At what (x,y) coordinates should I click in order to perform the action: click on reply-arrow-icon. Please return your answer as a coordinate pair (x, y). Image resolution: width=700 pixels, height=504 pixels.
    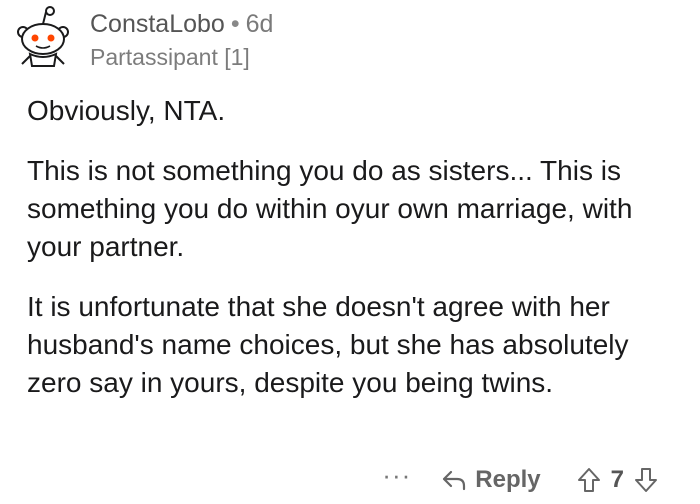
    Looking at the image, I should click on (454, 480).